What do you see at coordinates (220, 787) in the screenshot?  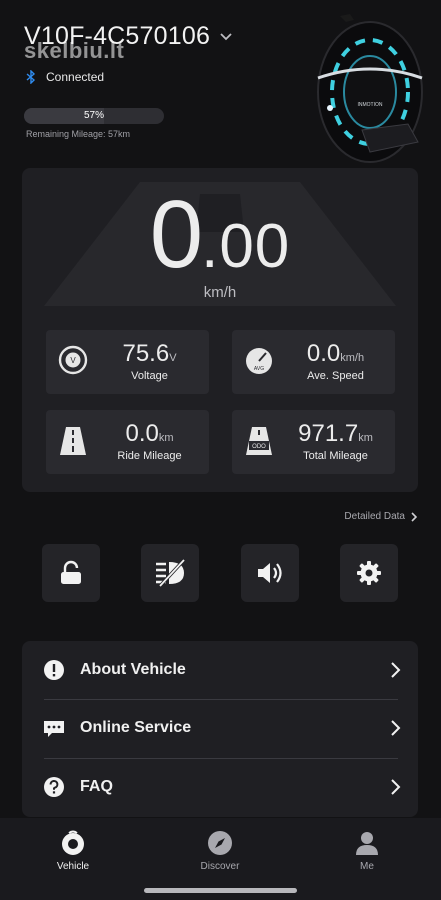 I see `menu-item-faq: FAQ` at bounding box center [220, 787].